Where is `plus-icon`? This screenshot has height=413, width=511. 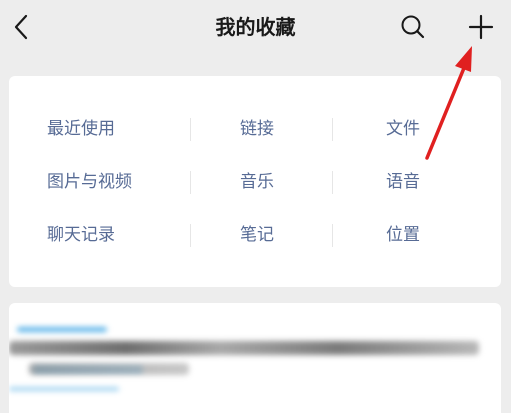 plus-icon is located at coordinates (481, 27).